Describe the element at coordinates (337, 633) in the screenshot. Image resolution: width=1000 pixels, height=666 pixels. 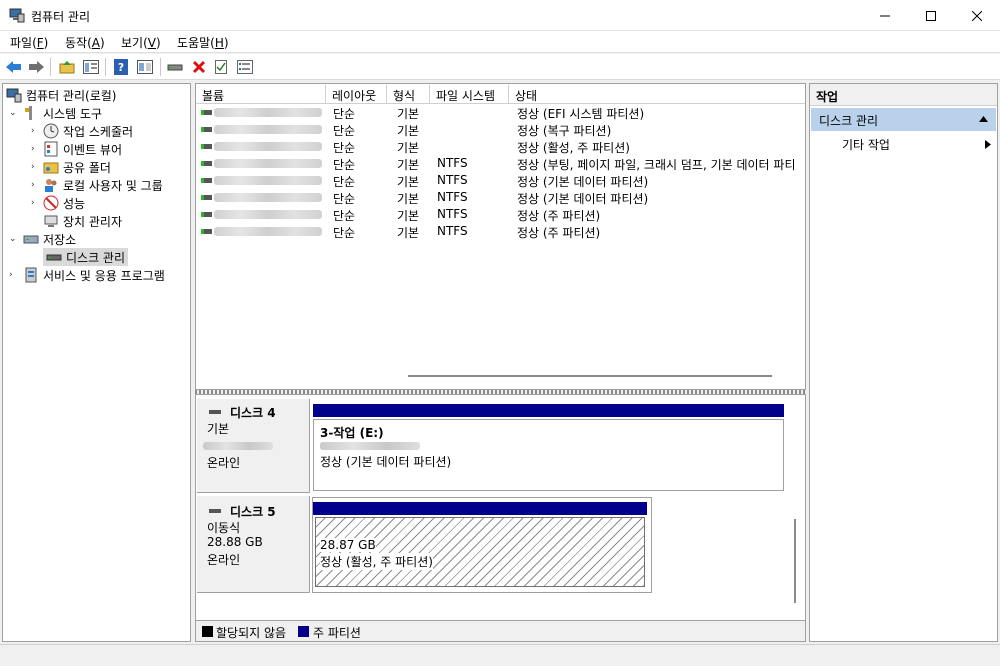
I see `legend-label: 주 파티션` at that location.